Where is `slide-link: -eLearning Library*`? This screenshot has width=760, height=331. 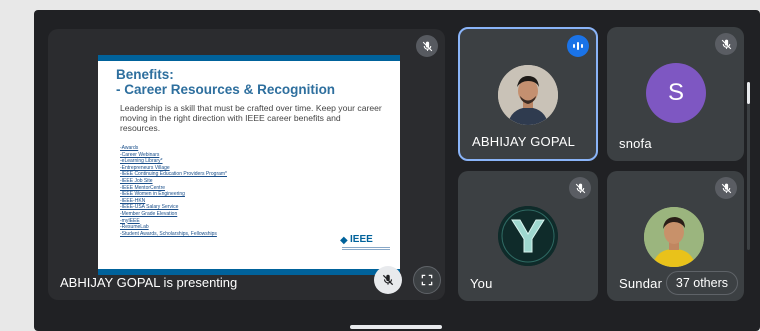 slide-link: -eLearning Library* is located at coordinates (141, 161).